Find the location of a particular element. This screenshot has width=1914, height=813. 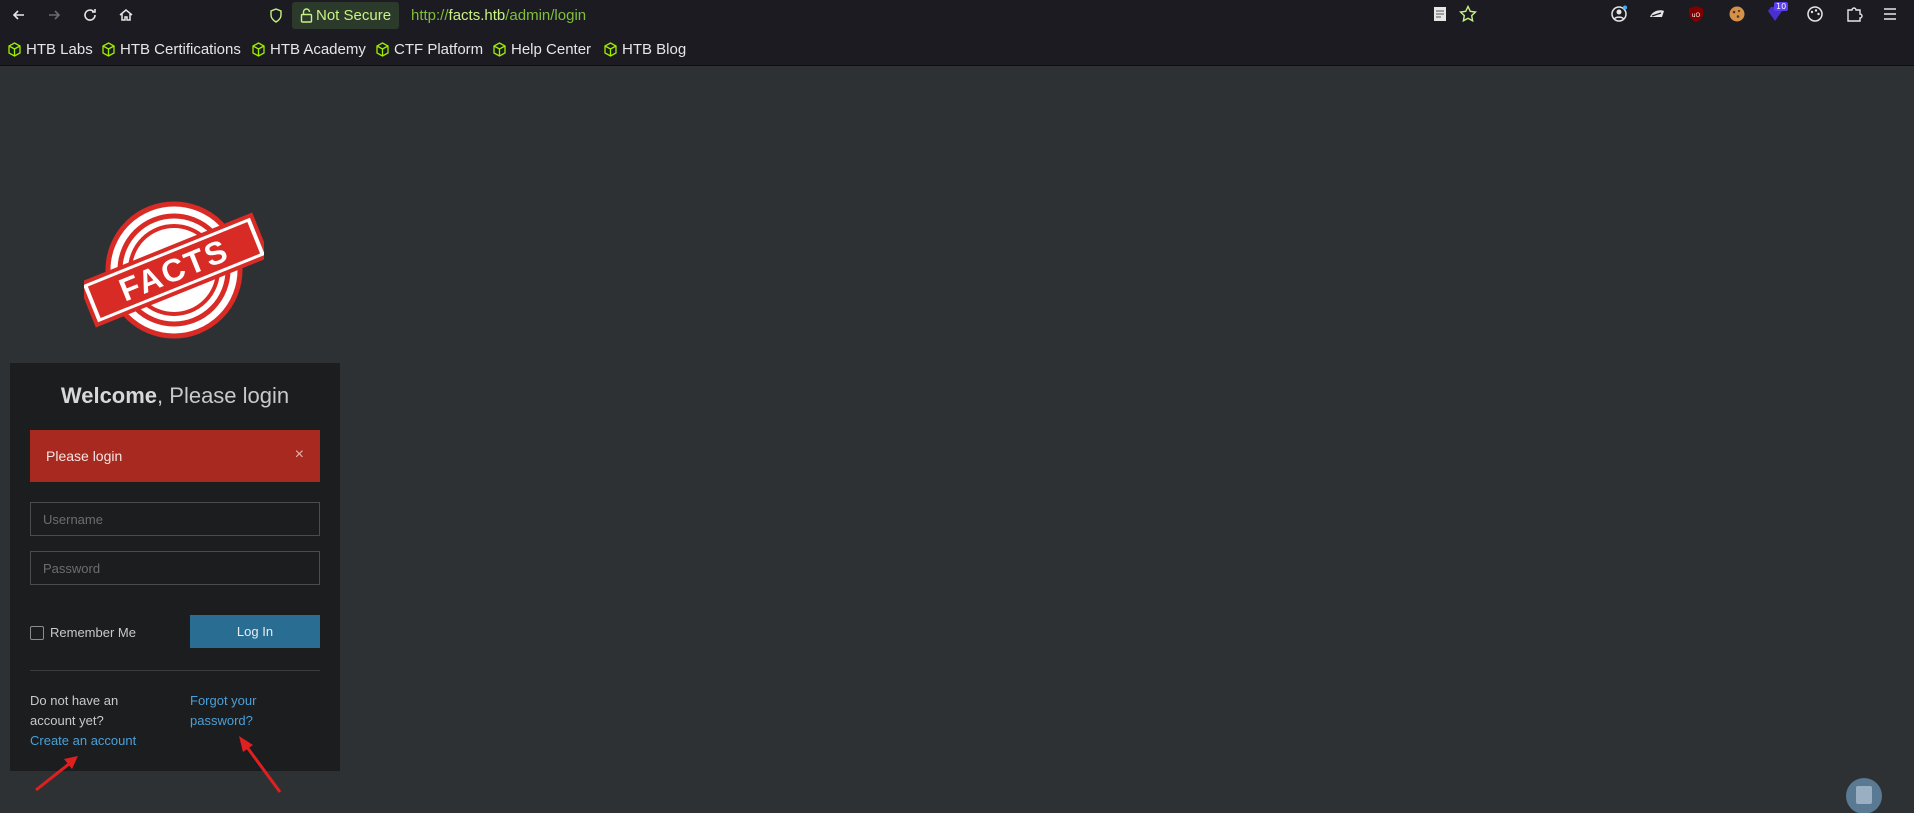

reload-button is located at coordinates (90, 15).